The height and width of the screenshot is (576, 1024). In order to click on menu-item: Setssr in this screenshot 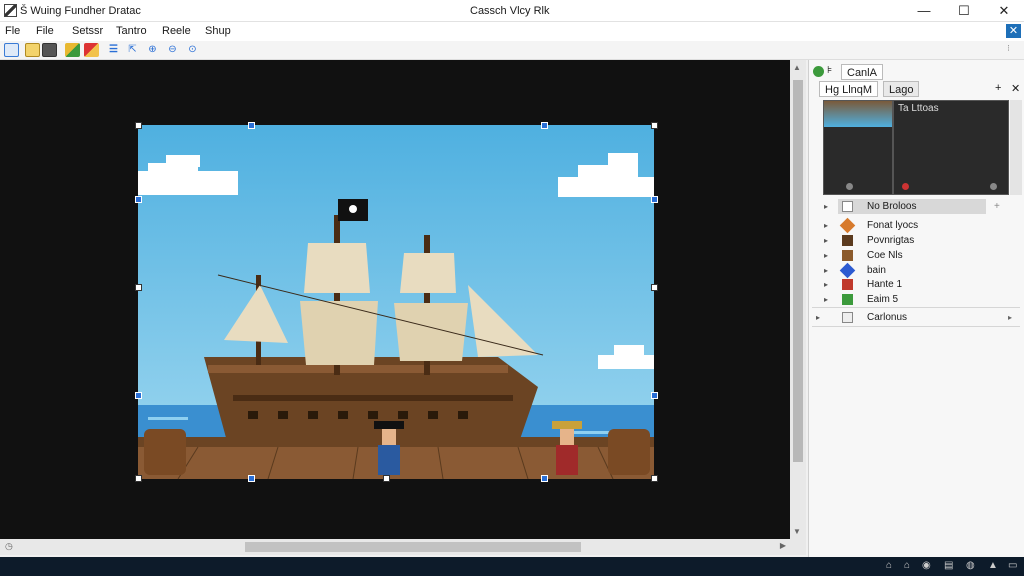, I will do `click(87, 31)`.